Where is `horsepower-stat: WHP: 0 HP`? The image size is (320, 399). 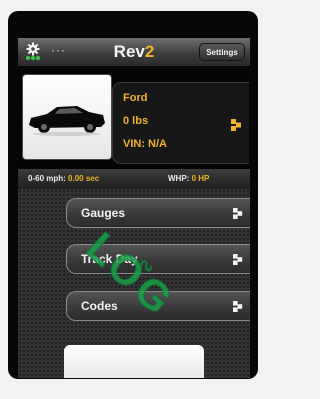
horsepower-stat: WHP: 0 HP is located at coordinates (188, 178).